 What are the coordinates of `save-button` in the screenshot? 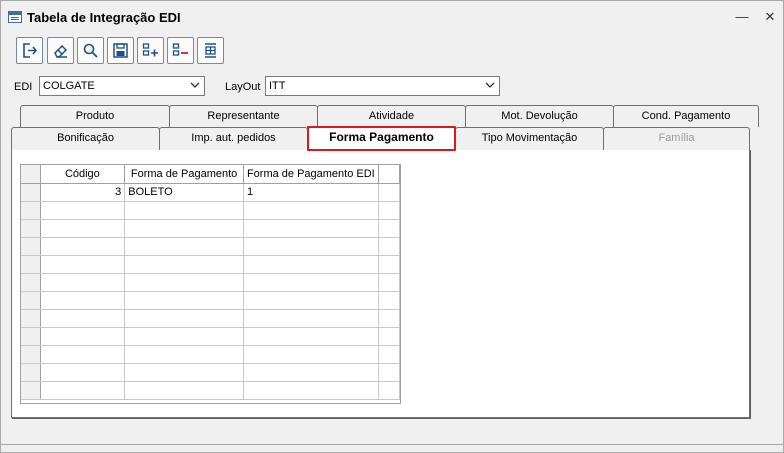 It's located at (120, 50).